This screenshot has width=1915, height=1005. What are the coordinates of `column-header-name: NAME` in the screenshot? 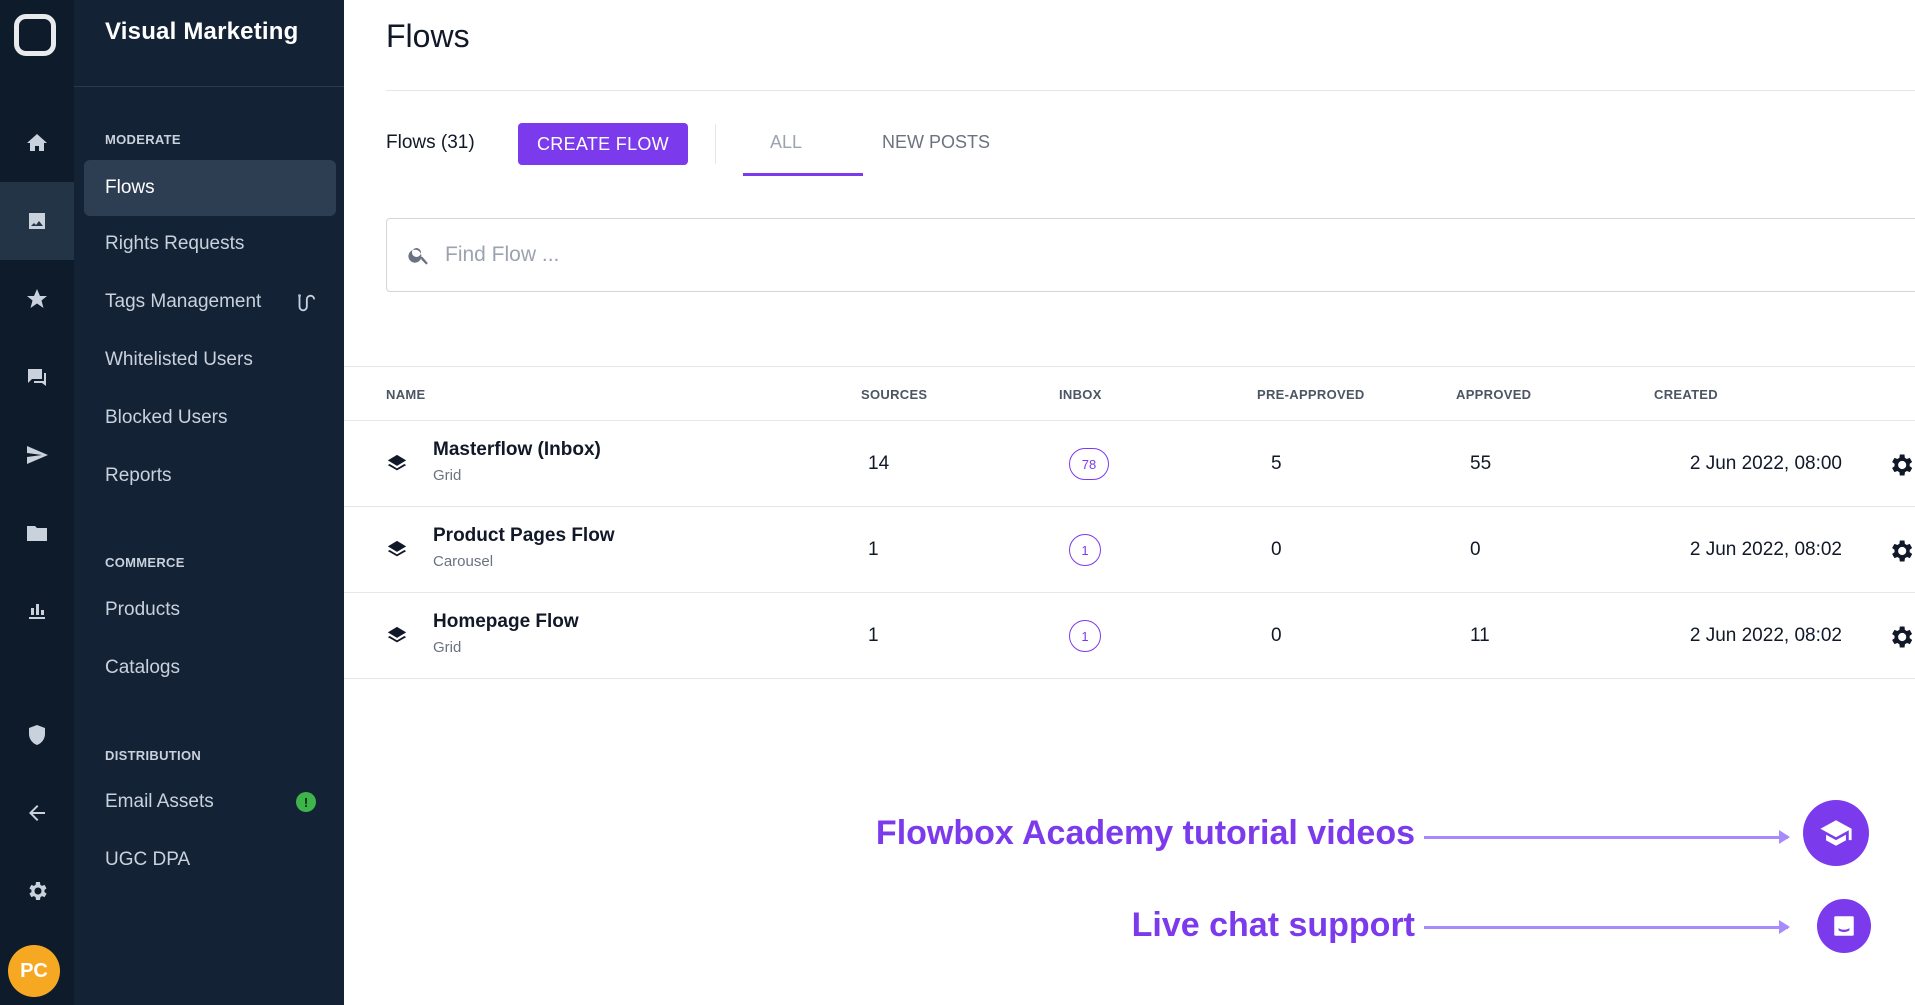 It's located at (405, 394).